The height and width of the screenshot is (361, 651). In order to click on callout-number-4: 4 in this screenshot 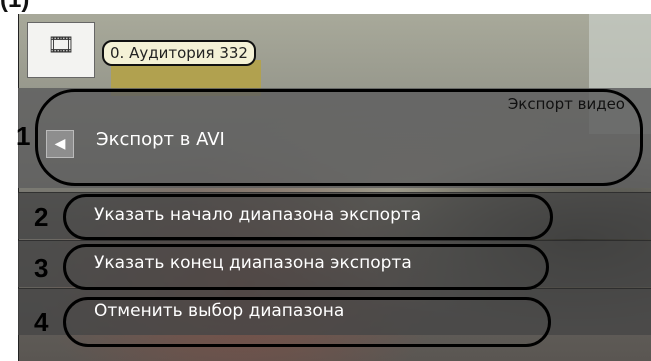, I will do `click(41, 322)`.